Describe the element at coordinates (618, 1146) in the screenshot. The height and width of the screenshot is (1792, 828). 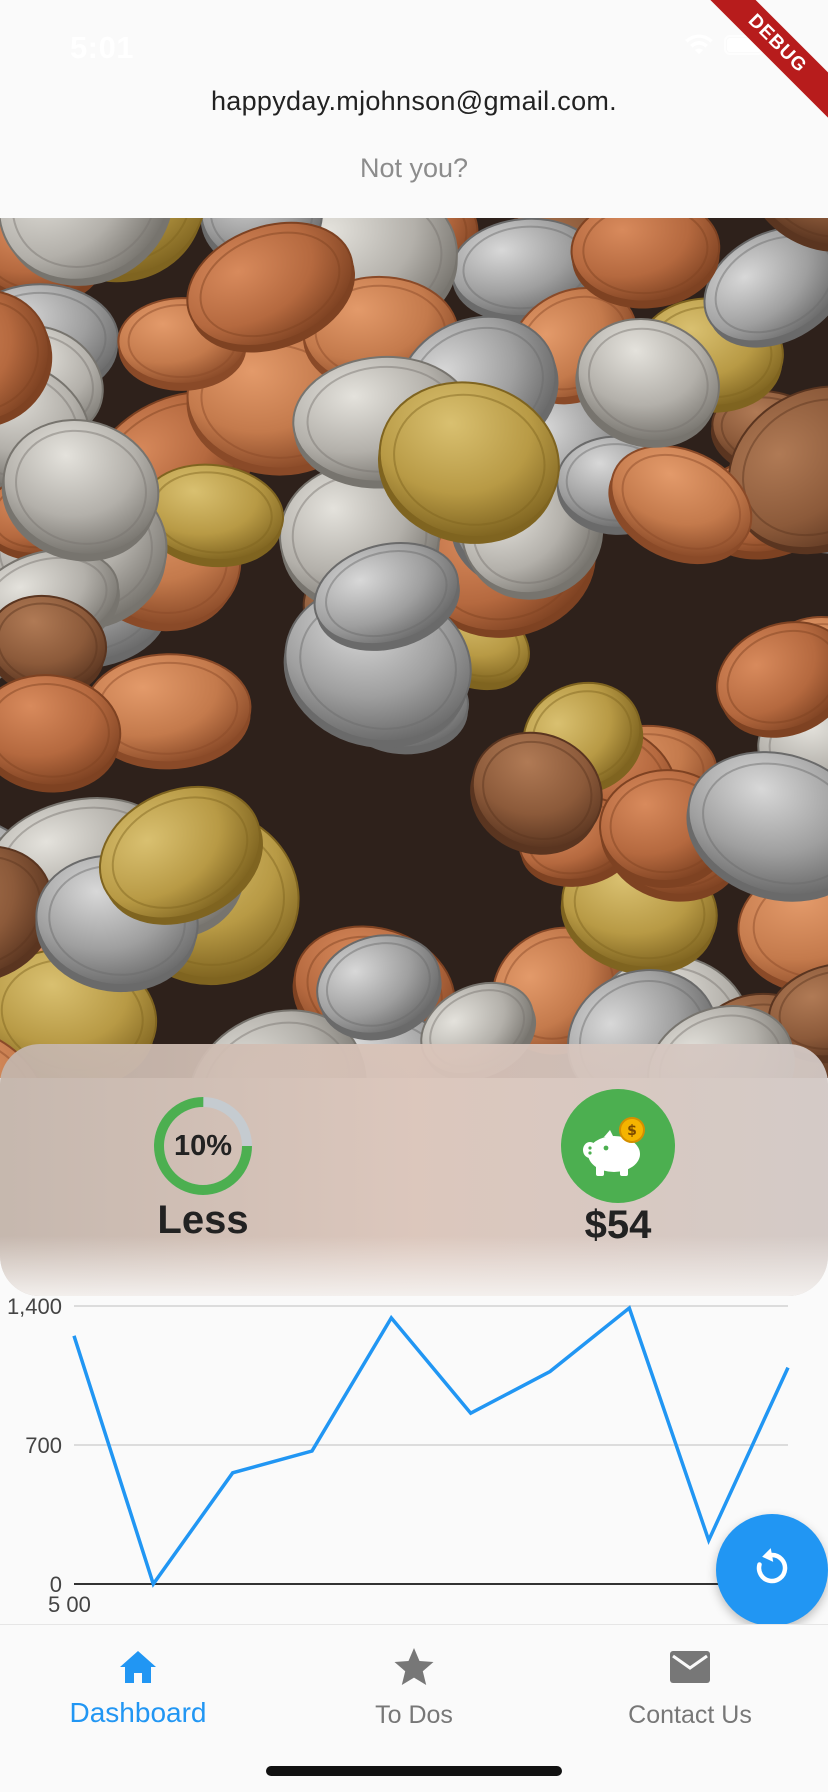
I see `piggy-bank-icon: $` at that location.